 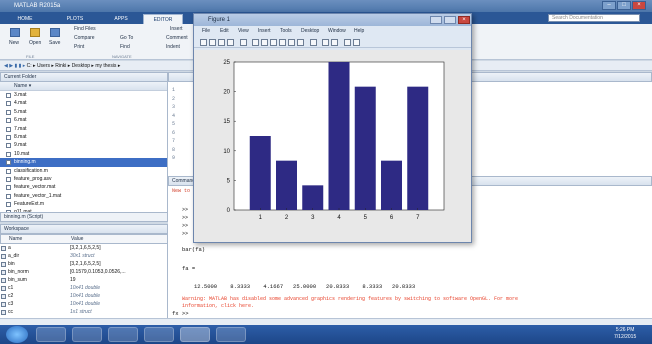 What do you see at coordinates (624, 5) in the screenshot?
I see `maximize-button: □` at bounding box center [624, 5].